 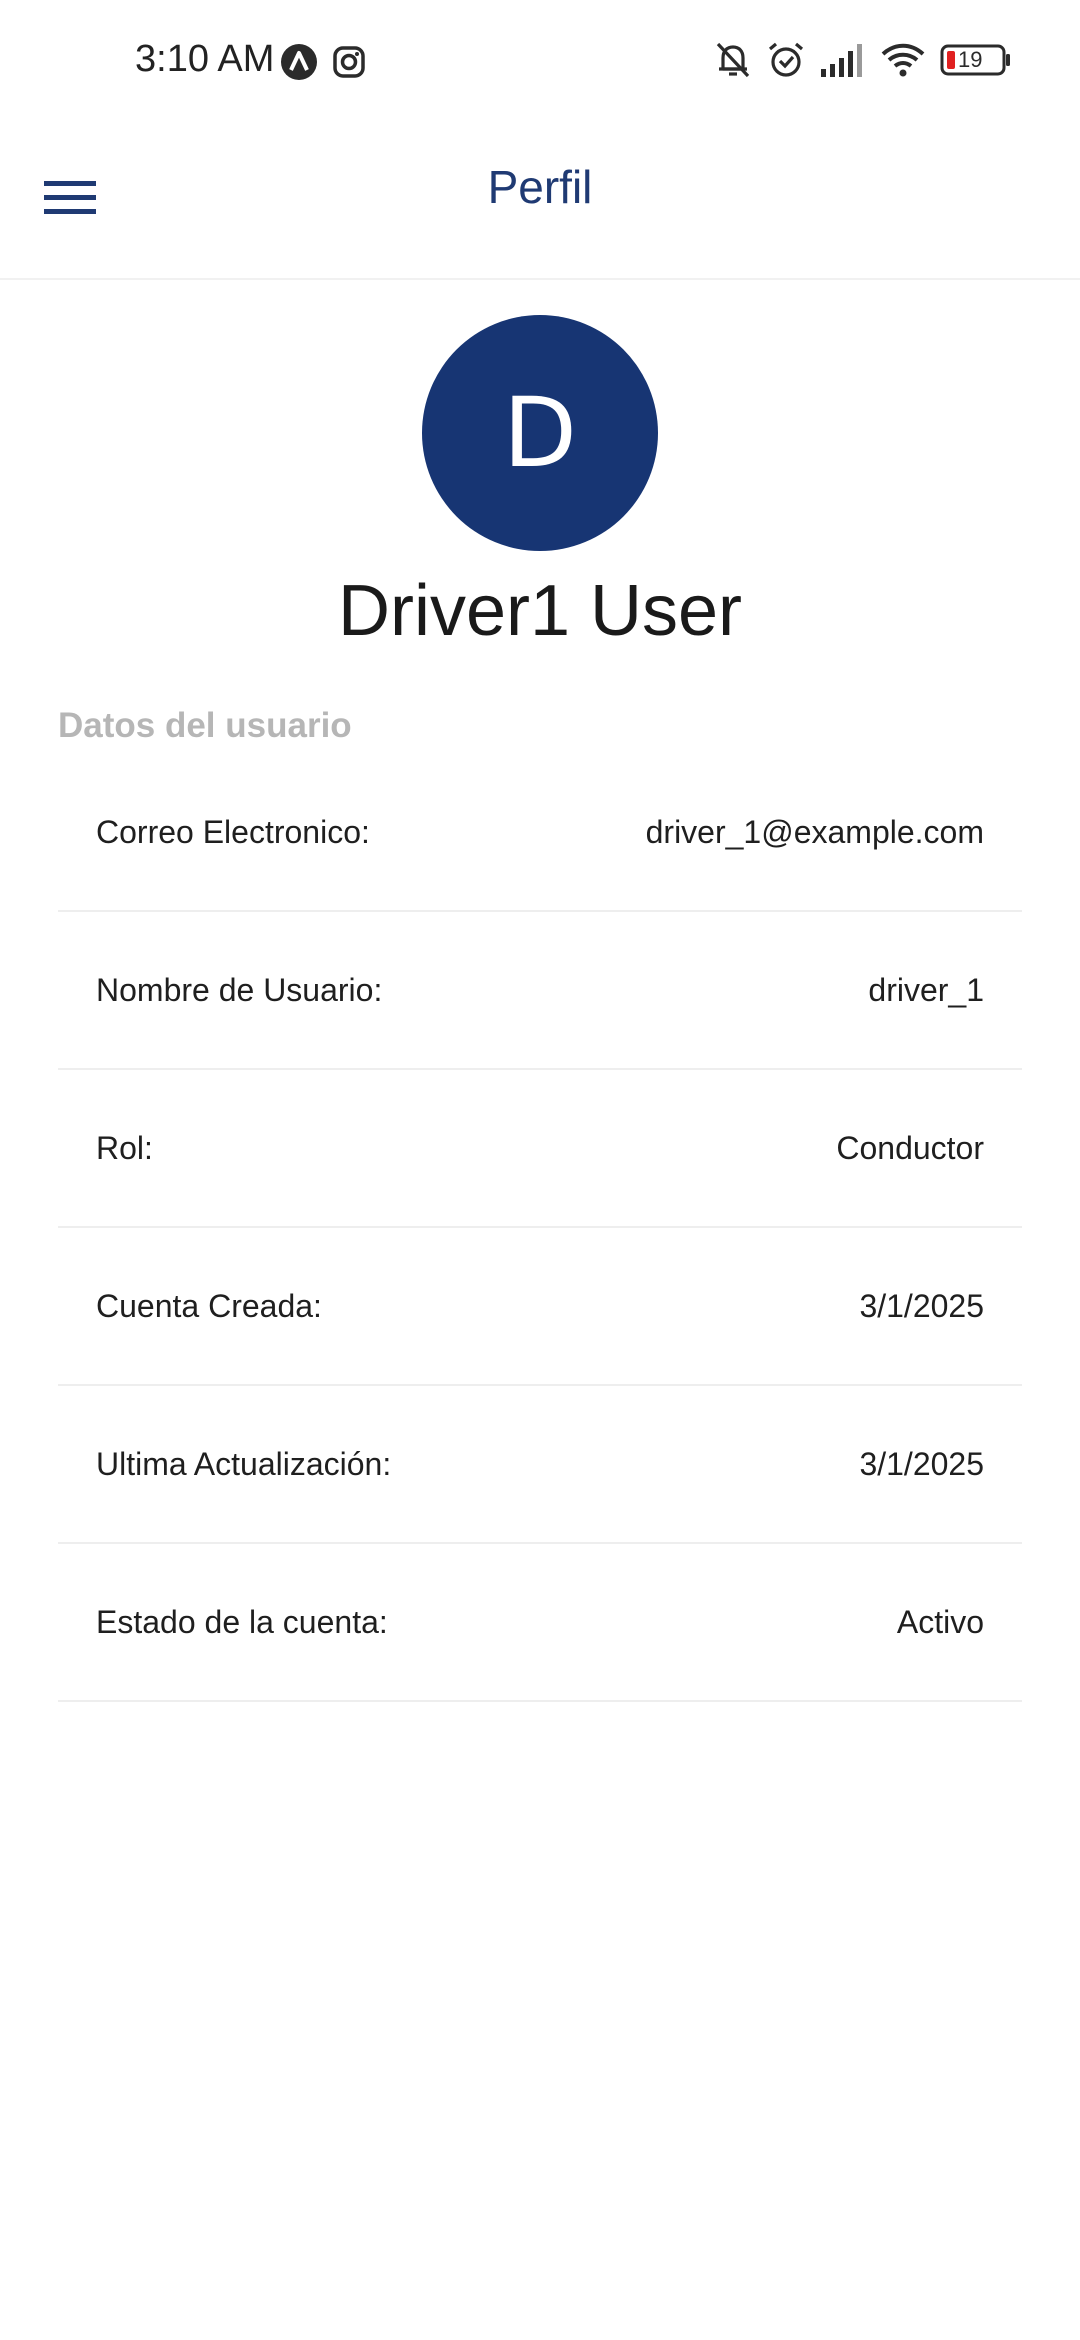 I want to click on alarm-icon, so click(x=786, y=60).